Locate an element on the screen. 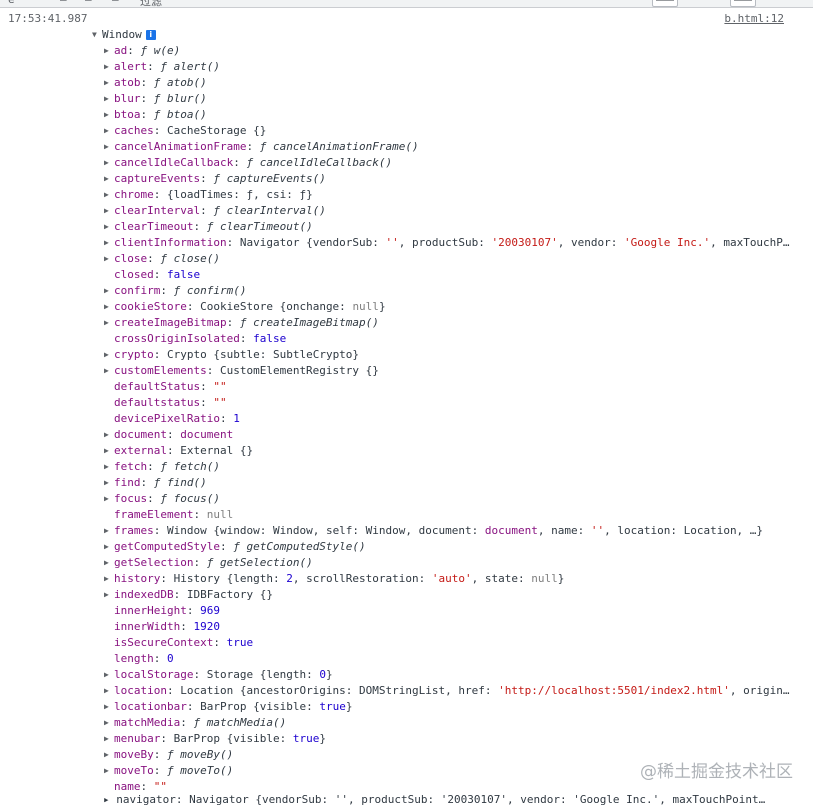 Image resolution: width=813 pixels, height=806 pixels. property-key: defaultstatus is located at coordinates (157, 402).